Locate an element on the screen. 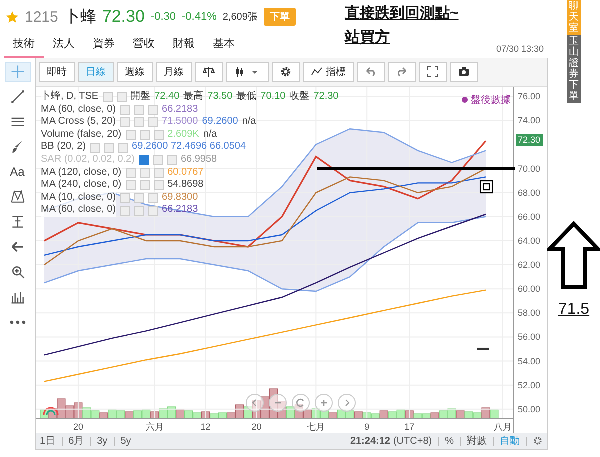 This screenshot has height=457, width=600. indicators-icon is located at coordinates (317, 72).